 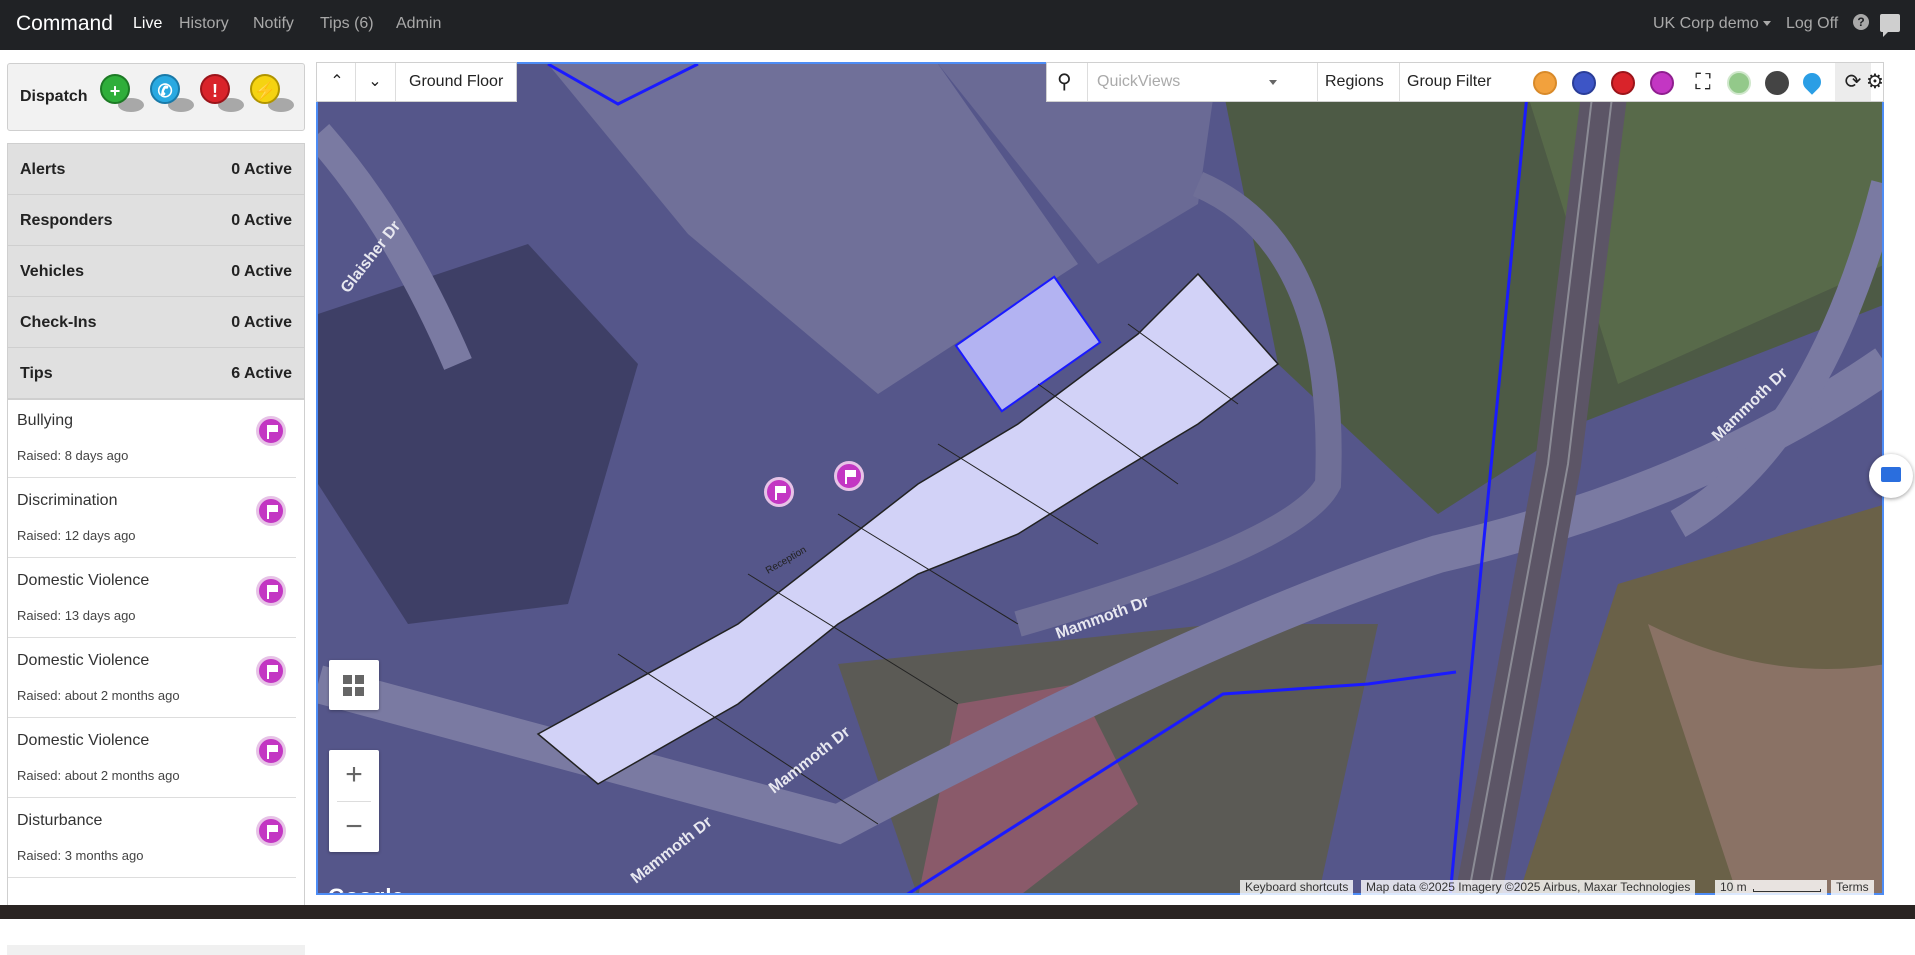 What do you see at coordinates (147, 24) in the screenshot?
I see `nav-live: Live` at bounding box center [147, 24].